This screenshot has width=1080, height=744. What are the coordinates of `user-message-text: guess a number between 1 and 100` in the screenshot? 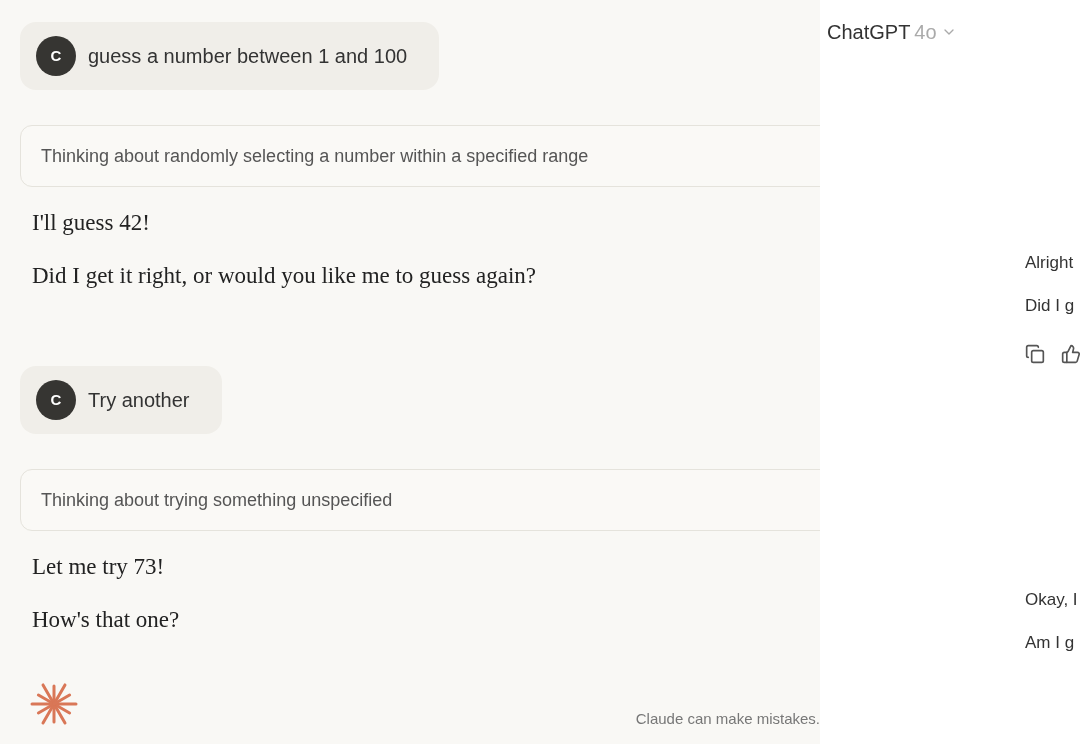 It's located at (248, 56).